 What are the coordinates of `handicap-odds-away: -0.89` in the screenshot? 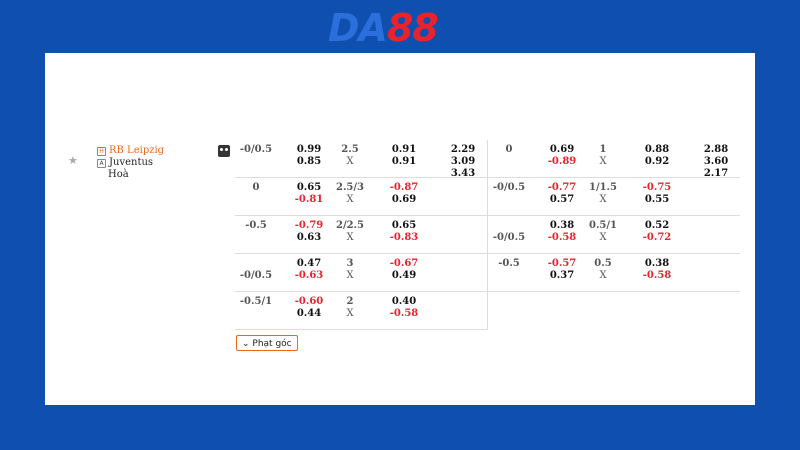 It's located at (562, 162).